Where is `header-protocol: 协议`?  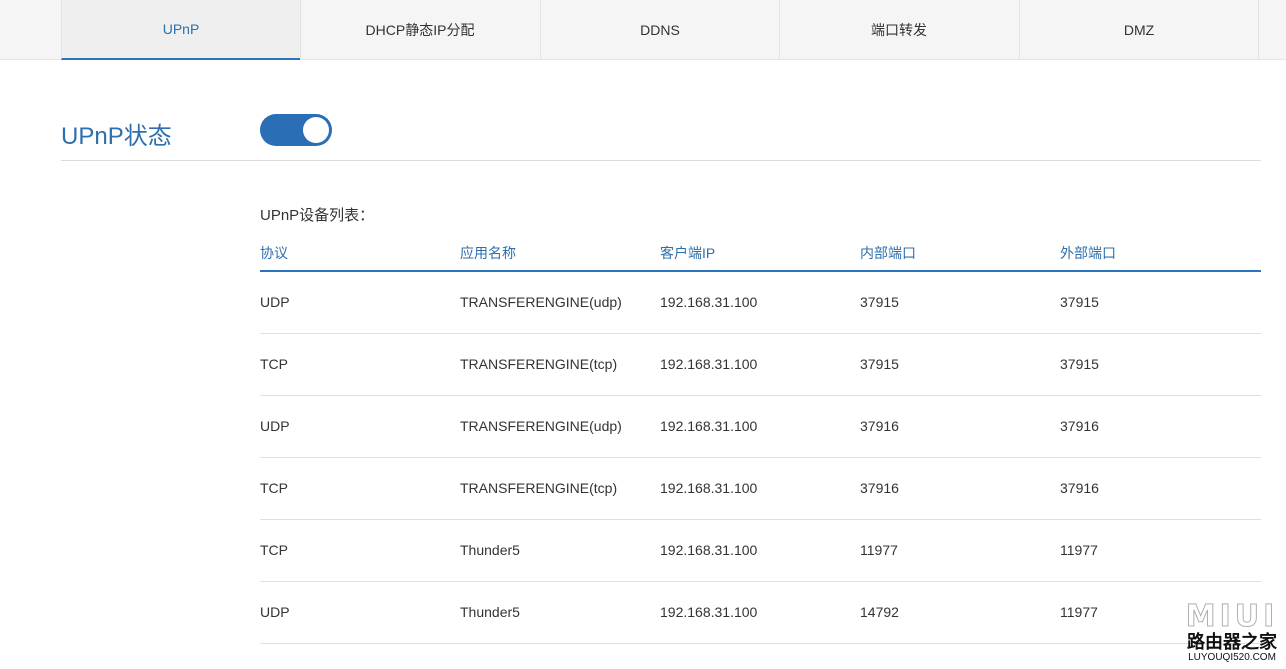
header-protocol: 协议 is located at coordinates (274, 253).